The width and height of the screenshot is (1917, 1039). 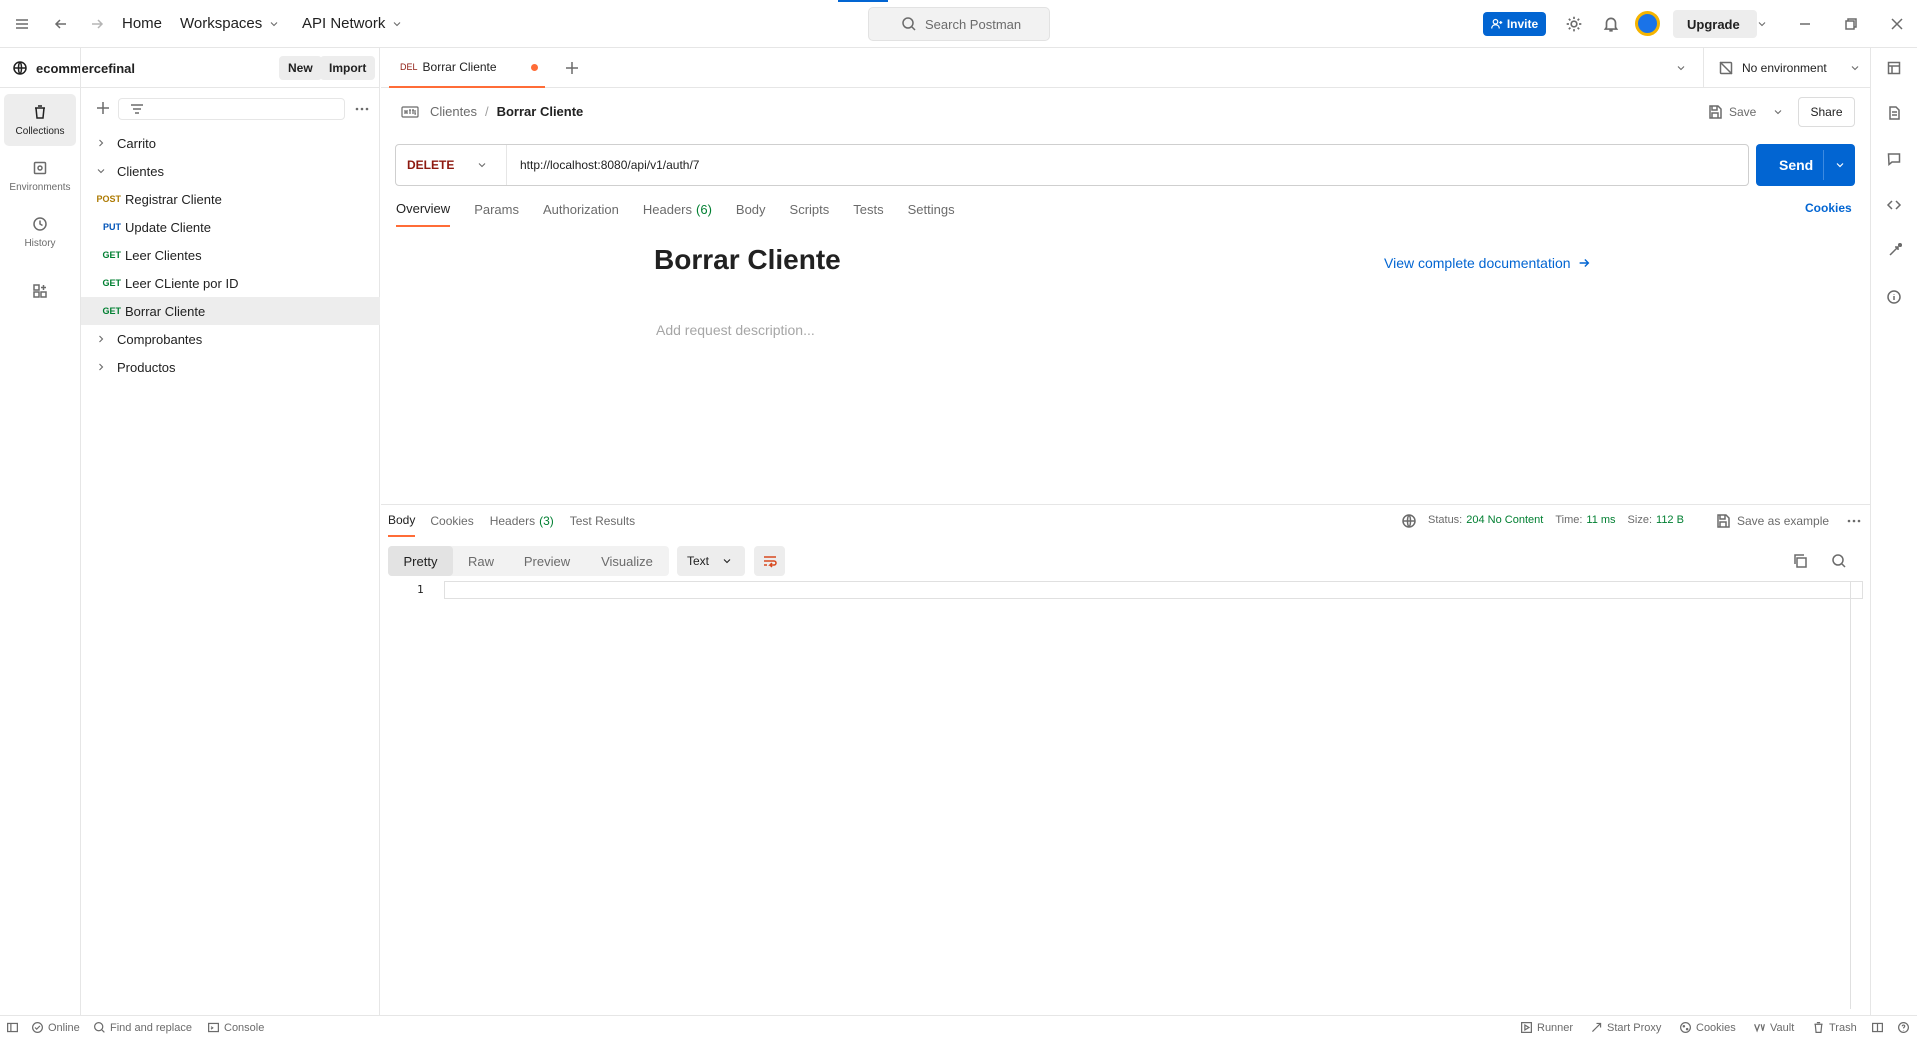 I want to click on environment-selector: No environment, so click(x=1786, y=68).